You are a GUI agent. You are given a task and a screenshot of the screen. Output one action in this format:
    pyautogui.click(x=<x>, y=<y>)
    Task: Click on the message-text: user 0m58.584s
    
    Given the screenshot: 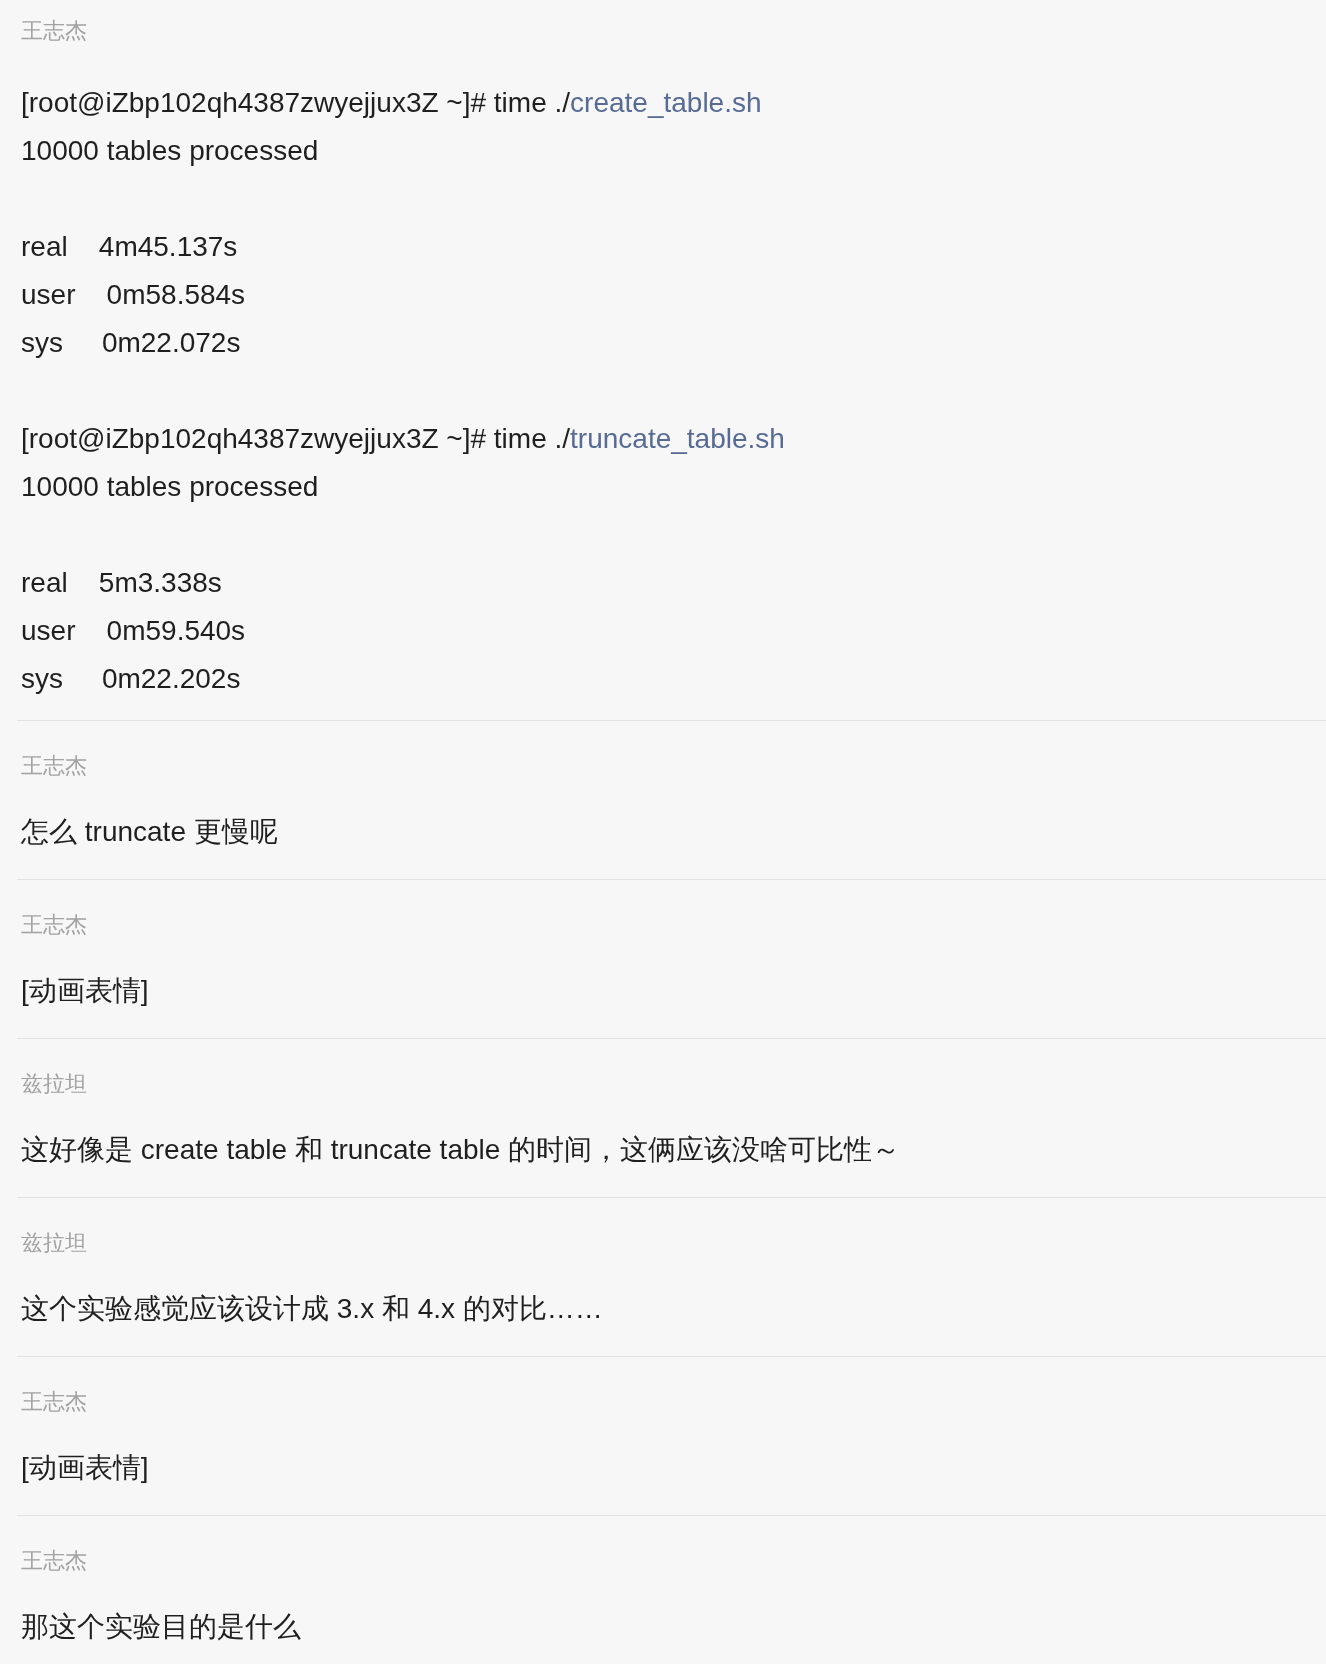 What is the action you would take?
    pyautogui.click(x=133, y=295)
    